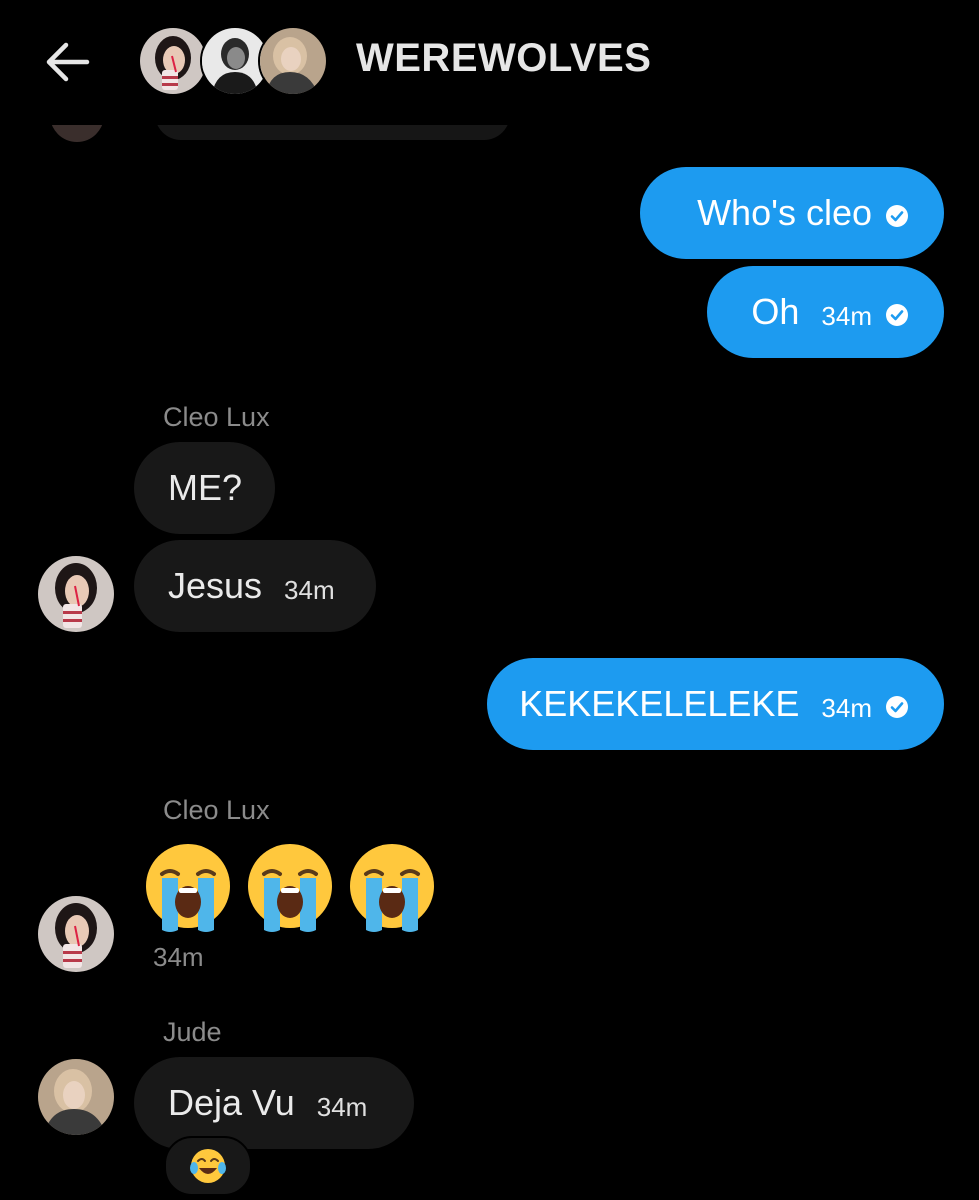 The width and height of the screenshot is (979, 1200). I want to click on message-bubble-outgoing: KEKEKELELEKE 34m, so click(715, 704).